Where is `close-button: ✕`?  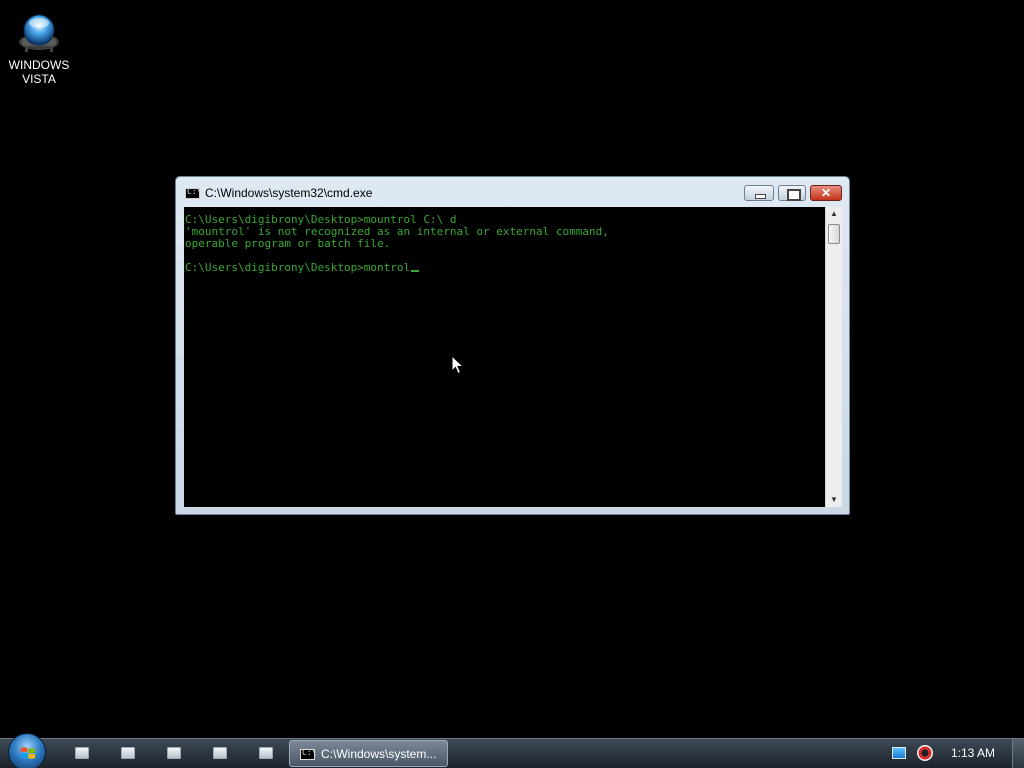 close-button: ✕ is located at coordinates (826, 193).